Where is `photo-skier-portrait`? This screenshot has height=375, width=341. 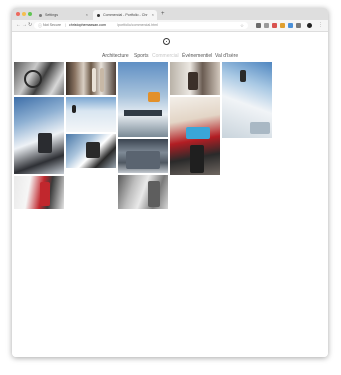 photo-skier-portrait is located at coordinates (91, 151).